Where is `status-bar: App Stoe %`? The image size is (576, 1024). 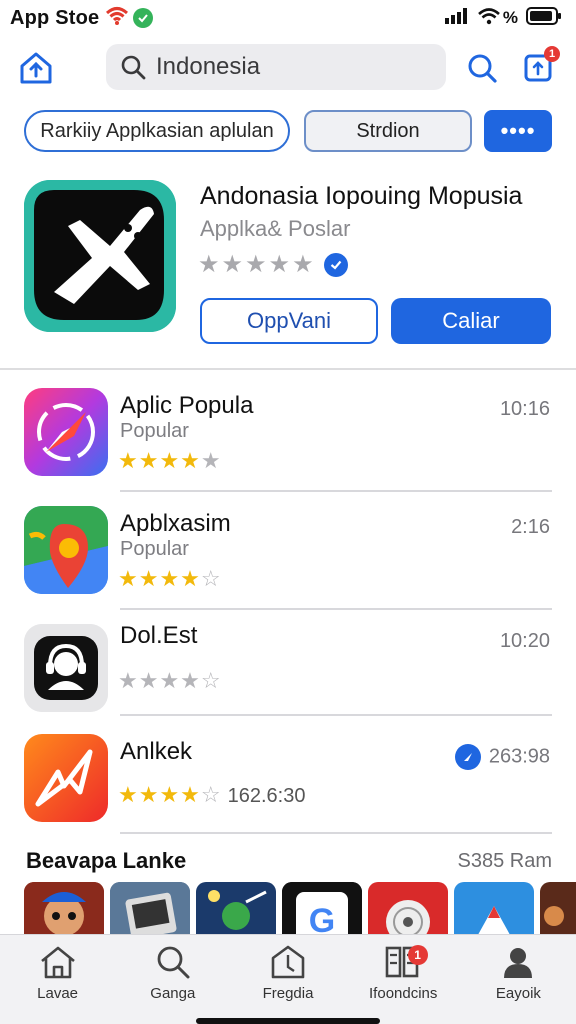 status-bar: App Stoe % is located at coordinates (288, 18).